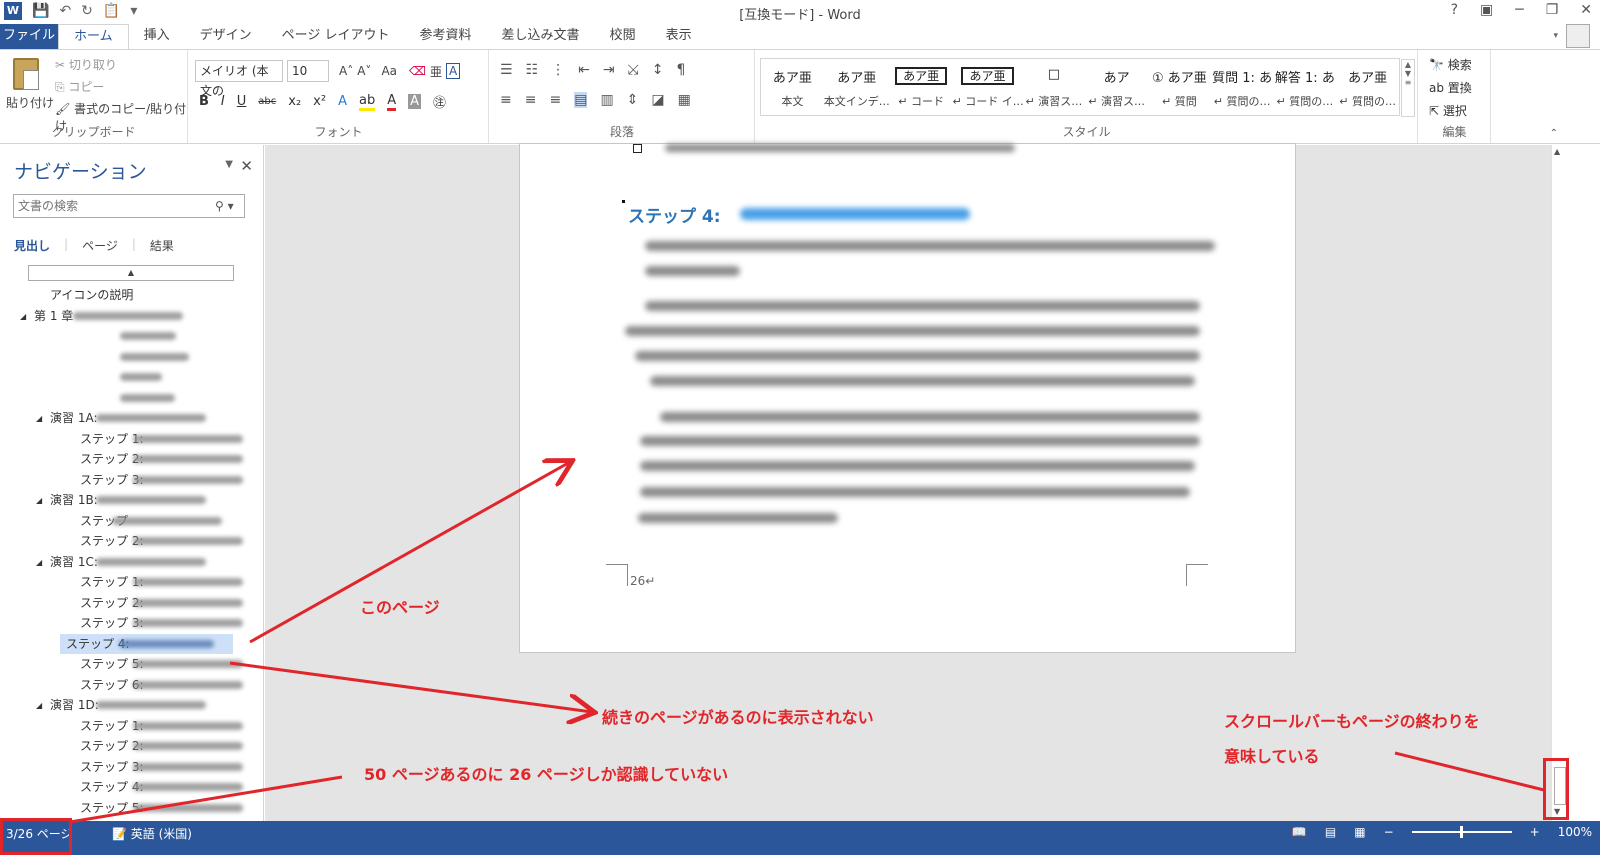 The image size is (1600, 855). I want to click on replace-button: ab 置換, so click(1450, 87).